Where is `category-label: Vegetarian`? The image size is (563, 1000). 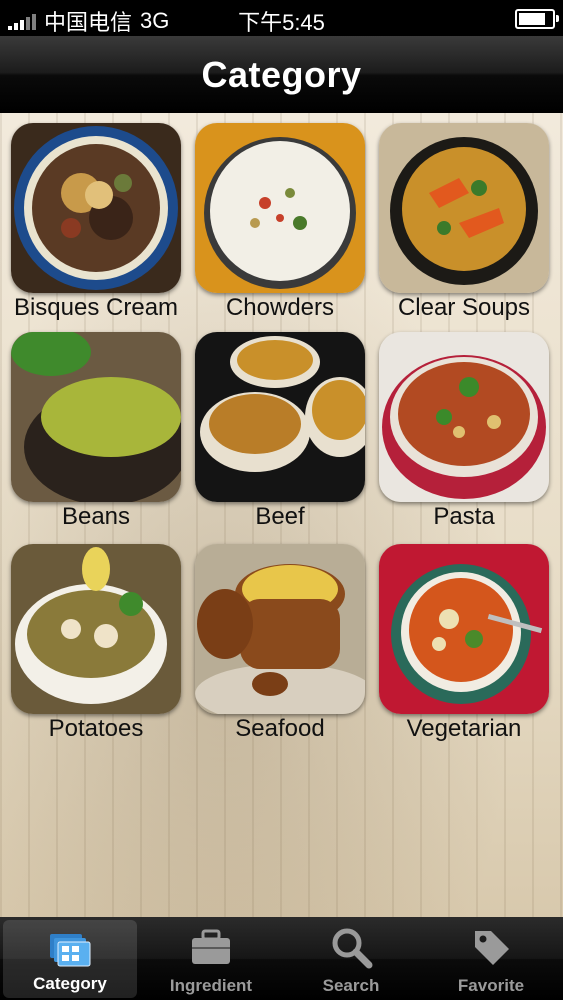 category-label: Vegetarian is located at coordinates (464, 728).